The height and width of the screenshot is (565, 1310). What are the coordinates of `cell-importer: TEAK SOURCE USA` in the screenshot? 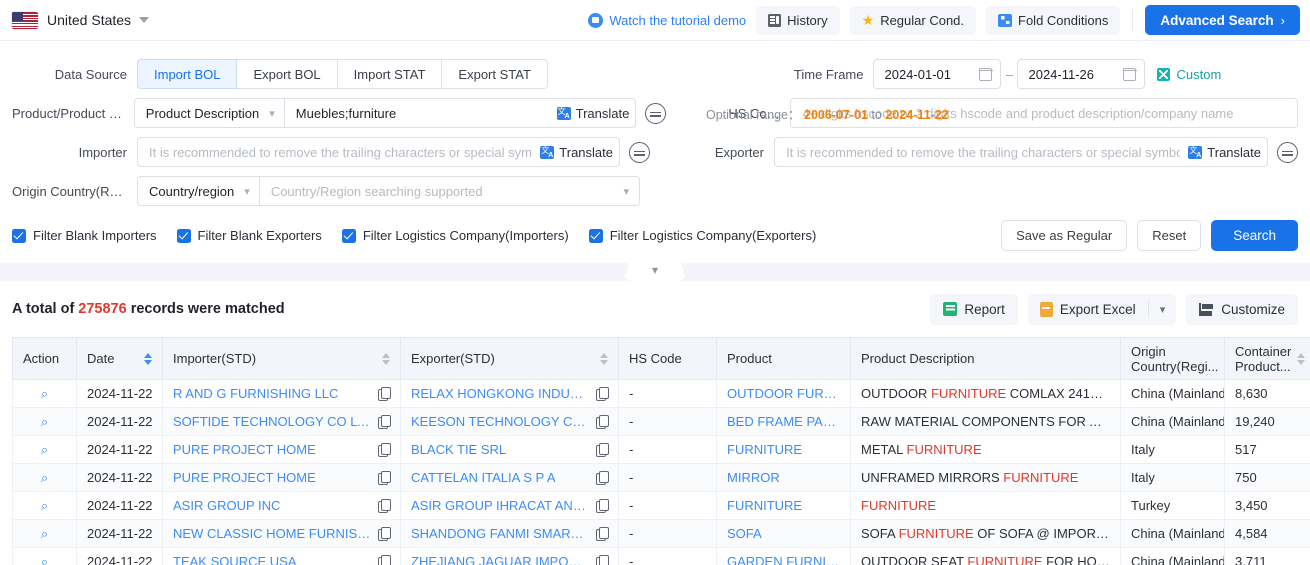 It's located at (281, 556).